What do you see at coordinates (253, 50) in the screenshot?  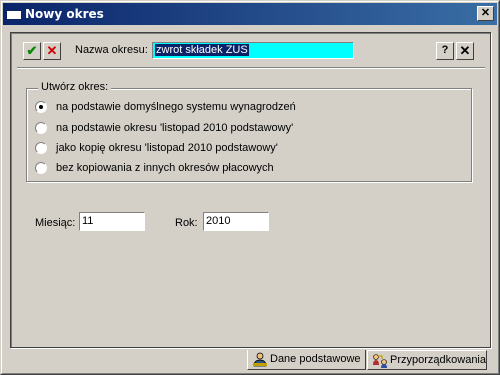 I see `period-name-input: zwrot składek ZUS` at bounding box center [253, 50].